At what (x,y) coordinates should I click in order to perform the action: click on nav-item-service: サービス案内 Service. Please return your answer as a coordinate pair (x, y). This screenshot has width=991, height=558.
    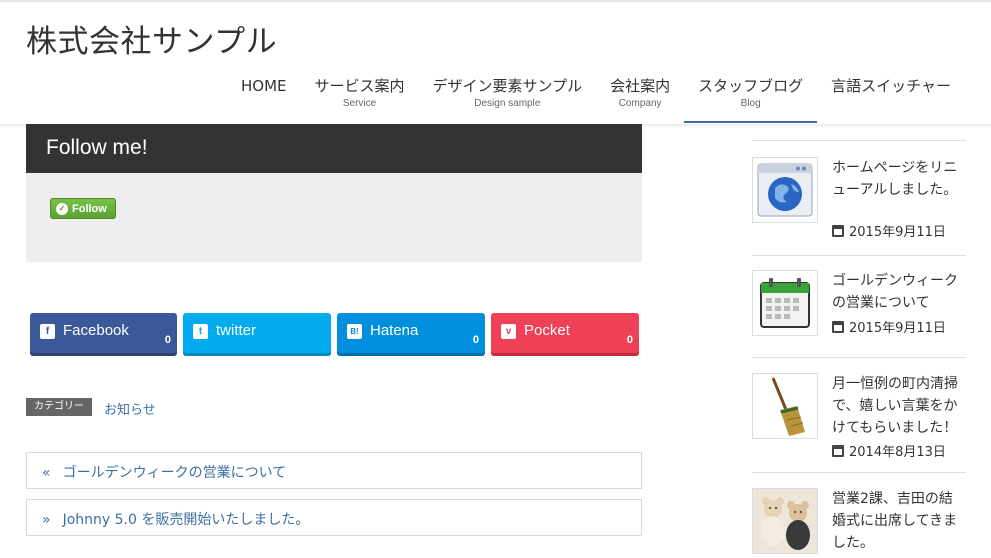
    Looking at the image, I should click on (360, 95).